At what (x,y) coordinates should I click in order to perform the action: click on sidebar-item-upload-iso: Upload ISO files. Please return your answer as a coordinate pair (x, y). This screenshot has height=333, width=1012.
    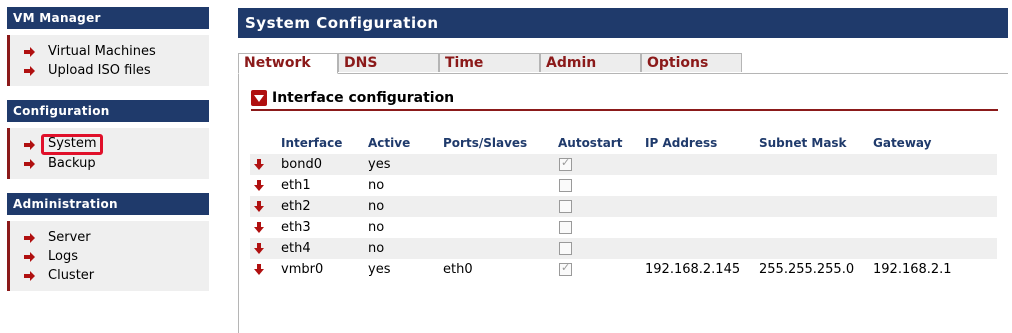
    Looking at the image, I should click on (115, 70).